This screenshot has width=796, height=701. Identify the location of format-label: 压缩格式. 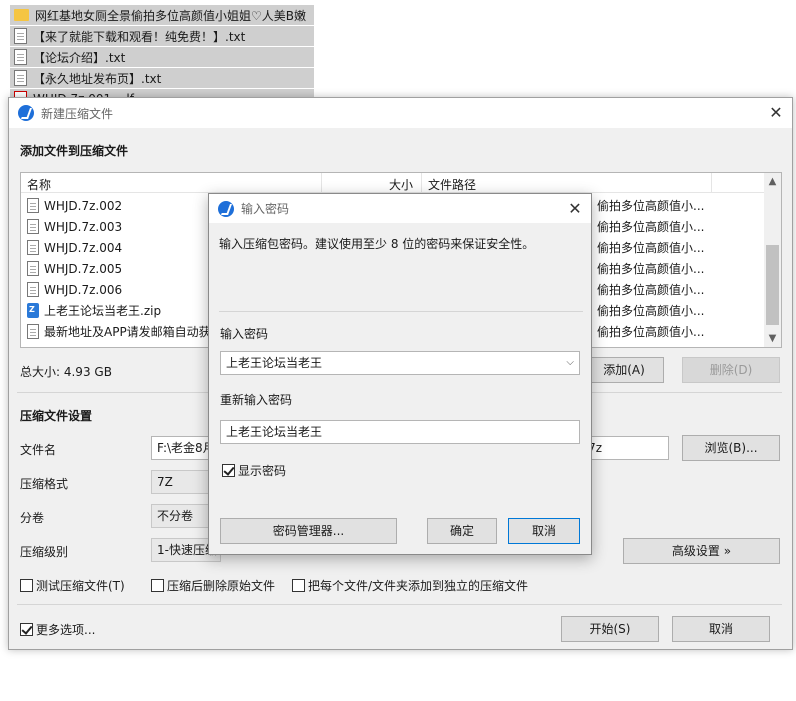
(44, 484).